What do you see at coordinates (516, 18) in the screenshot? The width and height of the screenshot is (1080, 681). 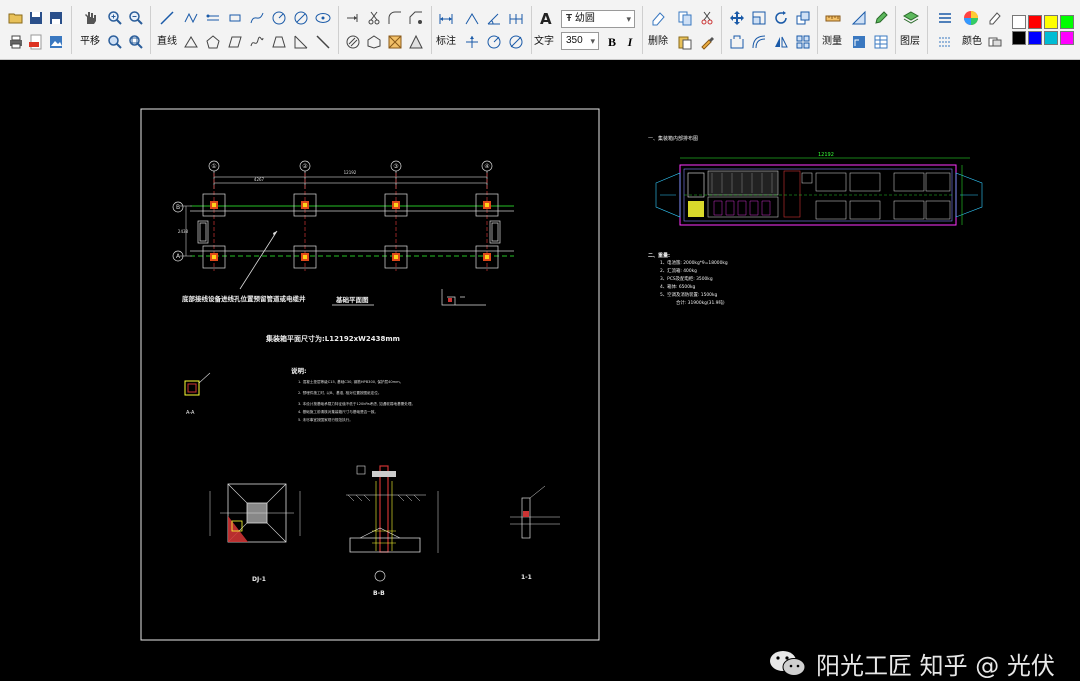 I see `continue-dim-icon` at bounding box center [516, 18].